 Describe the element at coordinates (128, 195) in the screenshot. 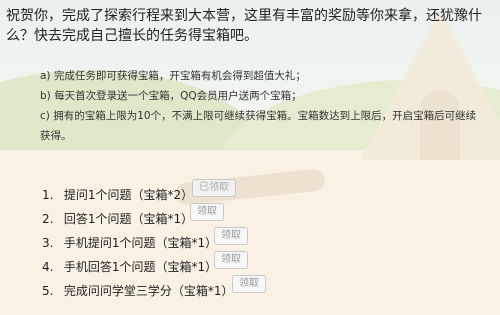

I see `task-text: 提问1个问题（宝箱*2）` at that location.